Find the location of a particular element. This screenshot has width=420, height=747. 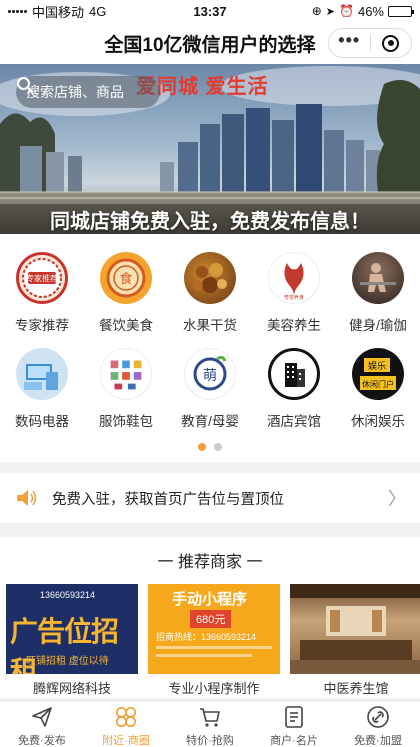

ad-price: 680元 is located at coordinates (211, 619).